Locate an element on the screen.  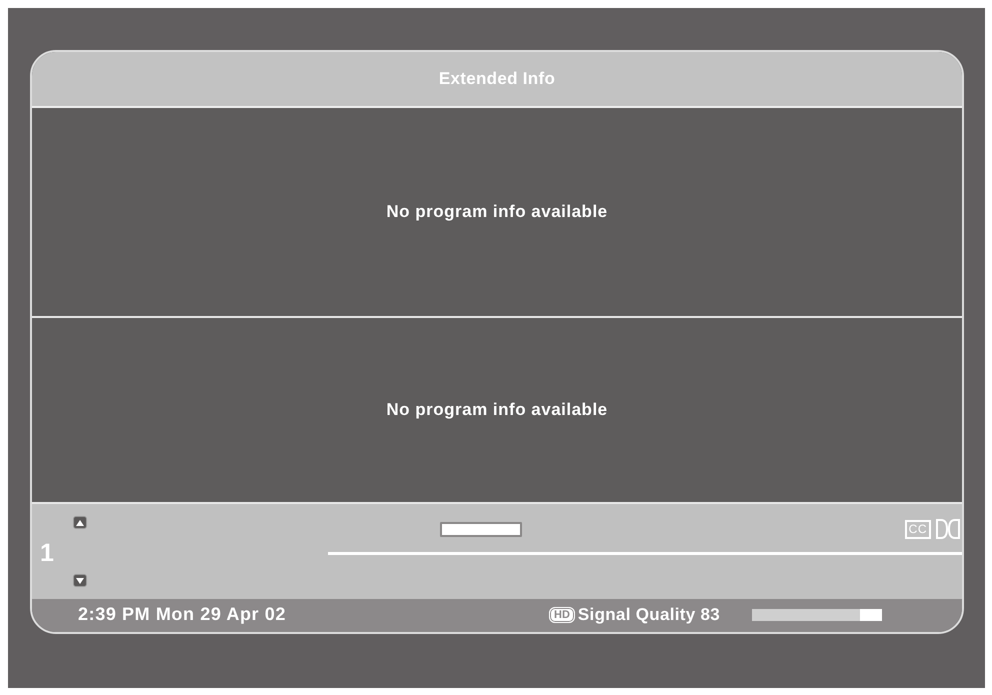
double-d-icon is located at coordinates (948, 529).